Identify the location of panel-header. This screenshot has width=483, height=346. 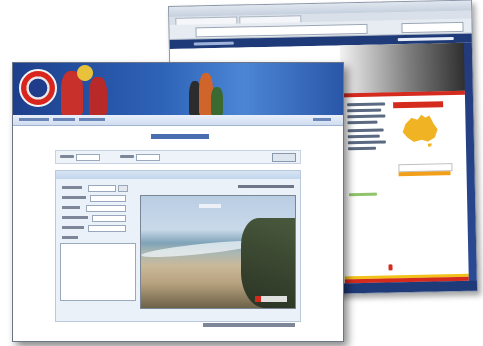
(418, 105).